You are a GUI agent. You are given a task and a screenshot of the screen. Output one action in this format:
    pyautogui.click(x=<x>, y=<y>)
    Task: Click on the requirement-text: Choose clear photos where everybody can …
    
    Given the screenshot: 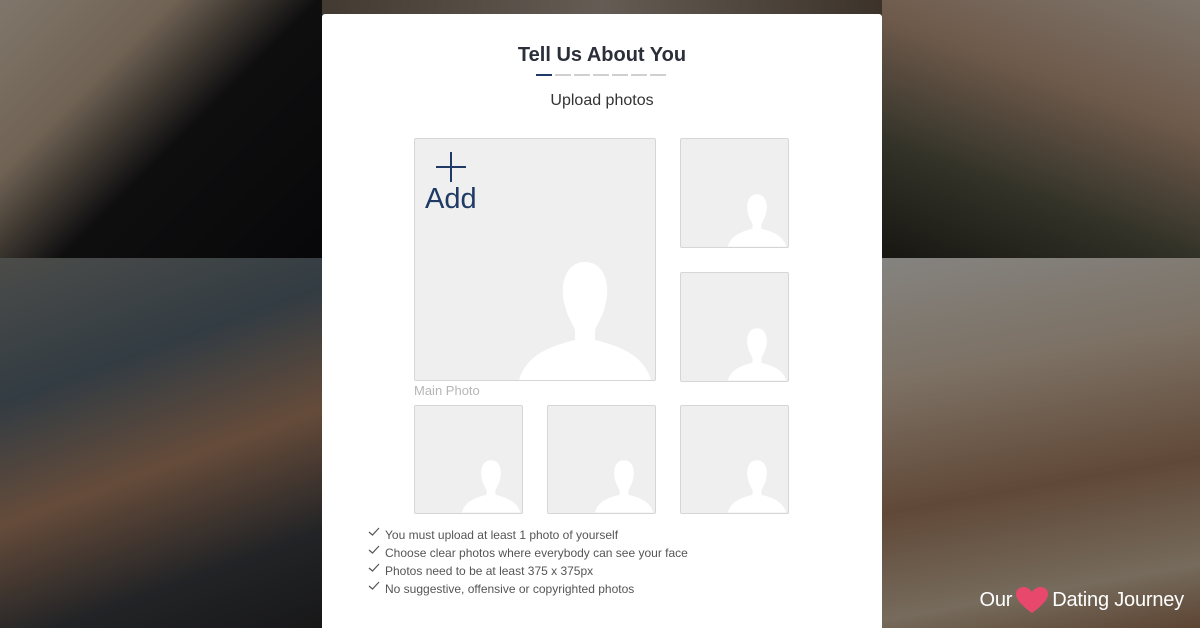 What is the action you would take?
    pyautogui.click(x=536, y=553)
    